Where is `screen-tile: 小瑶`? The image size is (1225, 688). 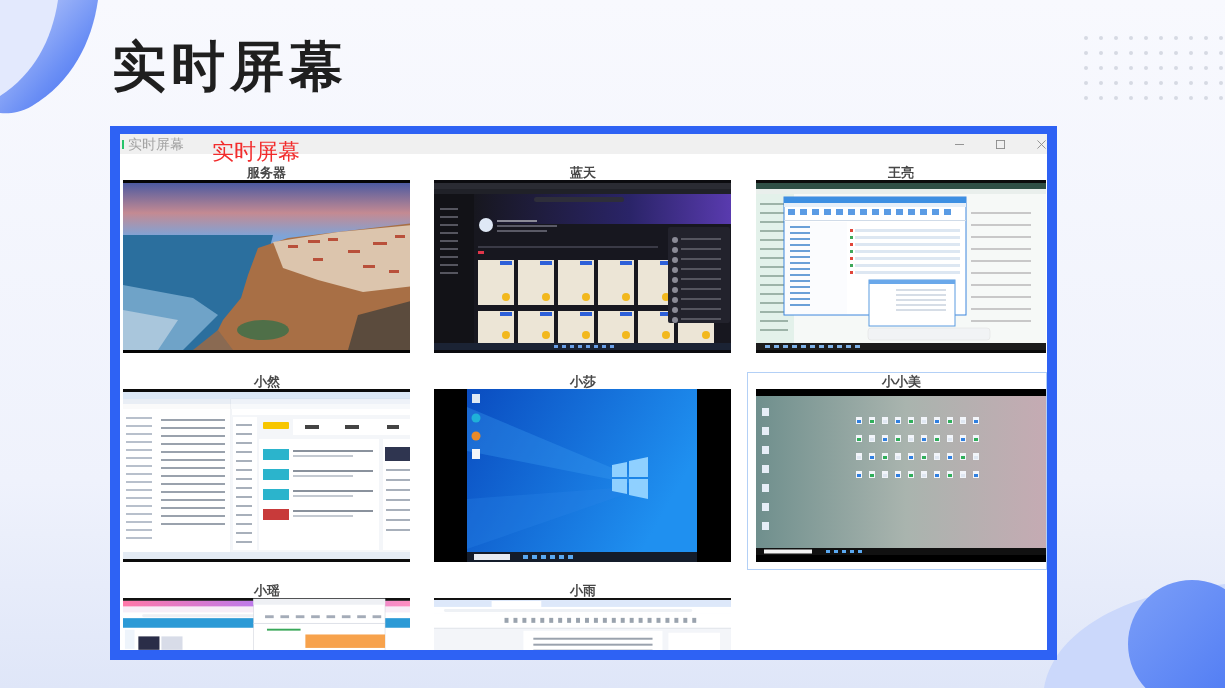 screen-tile: 小瑶 is located at coordinates (269, 615).